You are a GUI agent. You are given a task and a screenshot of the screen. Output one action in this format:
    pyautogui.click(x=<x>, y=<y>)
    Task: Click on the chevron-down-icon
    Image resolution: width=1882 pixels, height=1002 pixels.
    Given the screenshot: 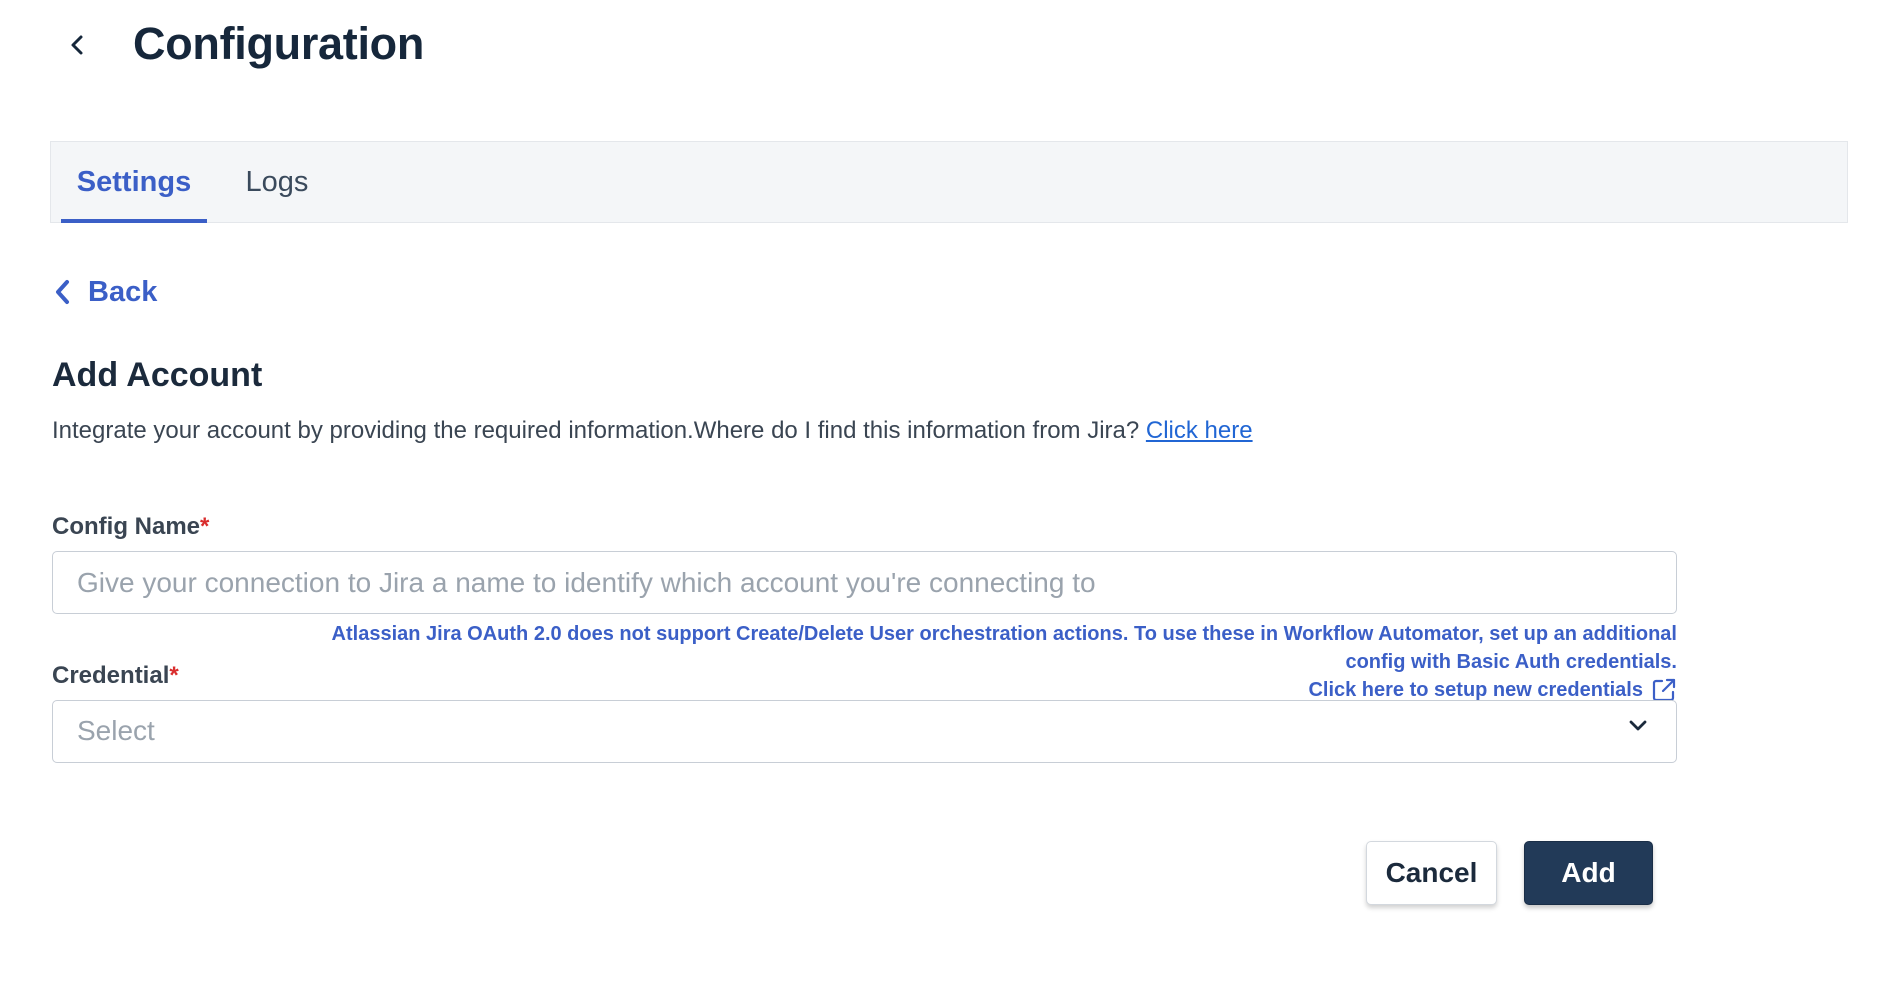 What is the action you would take?
    pyautogui.click(x=1638, y=725)
    